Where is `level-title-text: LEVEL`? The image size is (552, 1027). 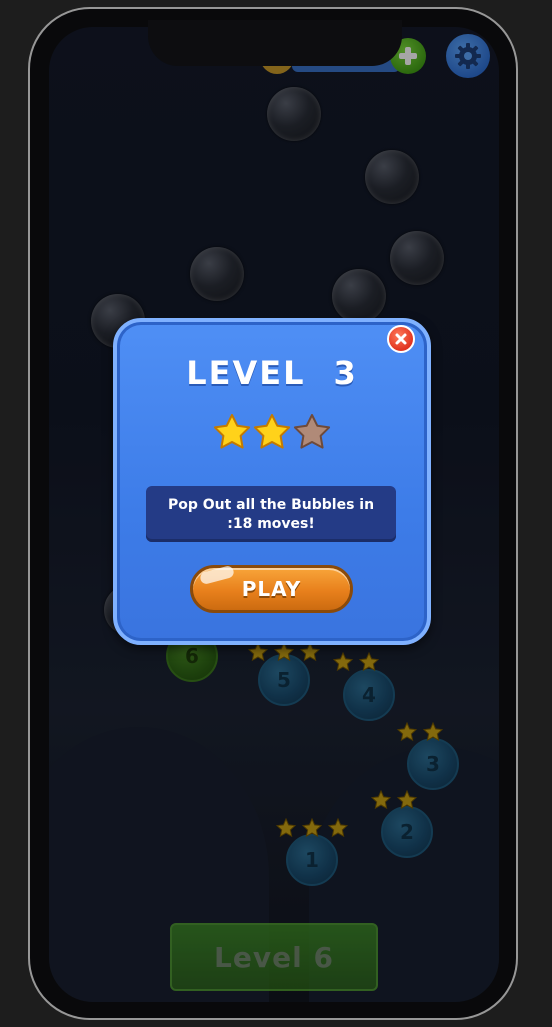
level-title-text: LEVEL is located at coordinates (246, 373).